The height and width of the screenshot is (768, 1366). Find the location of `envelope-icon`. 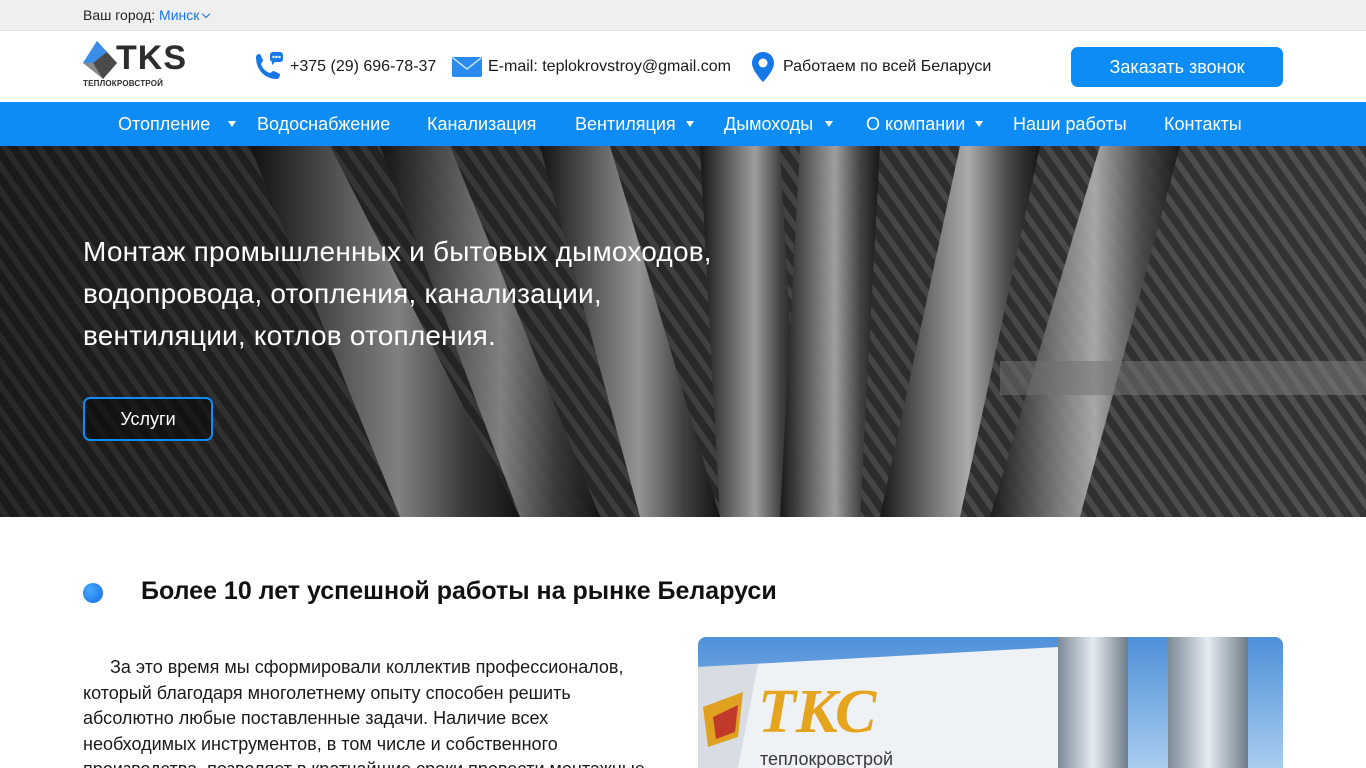

envelope-icon is located at coordinates (467, 66).